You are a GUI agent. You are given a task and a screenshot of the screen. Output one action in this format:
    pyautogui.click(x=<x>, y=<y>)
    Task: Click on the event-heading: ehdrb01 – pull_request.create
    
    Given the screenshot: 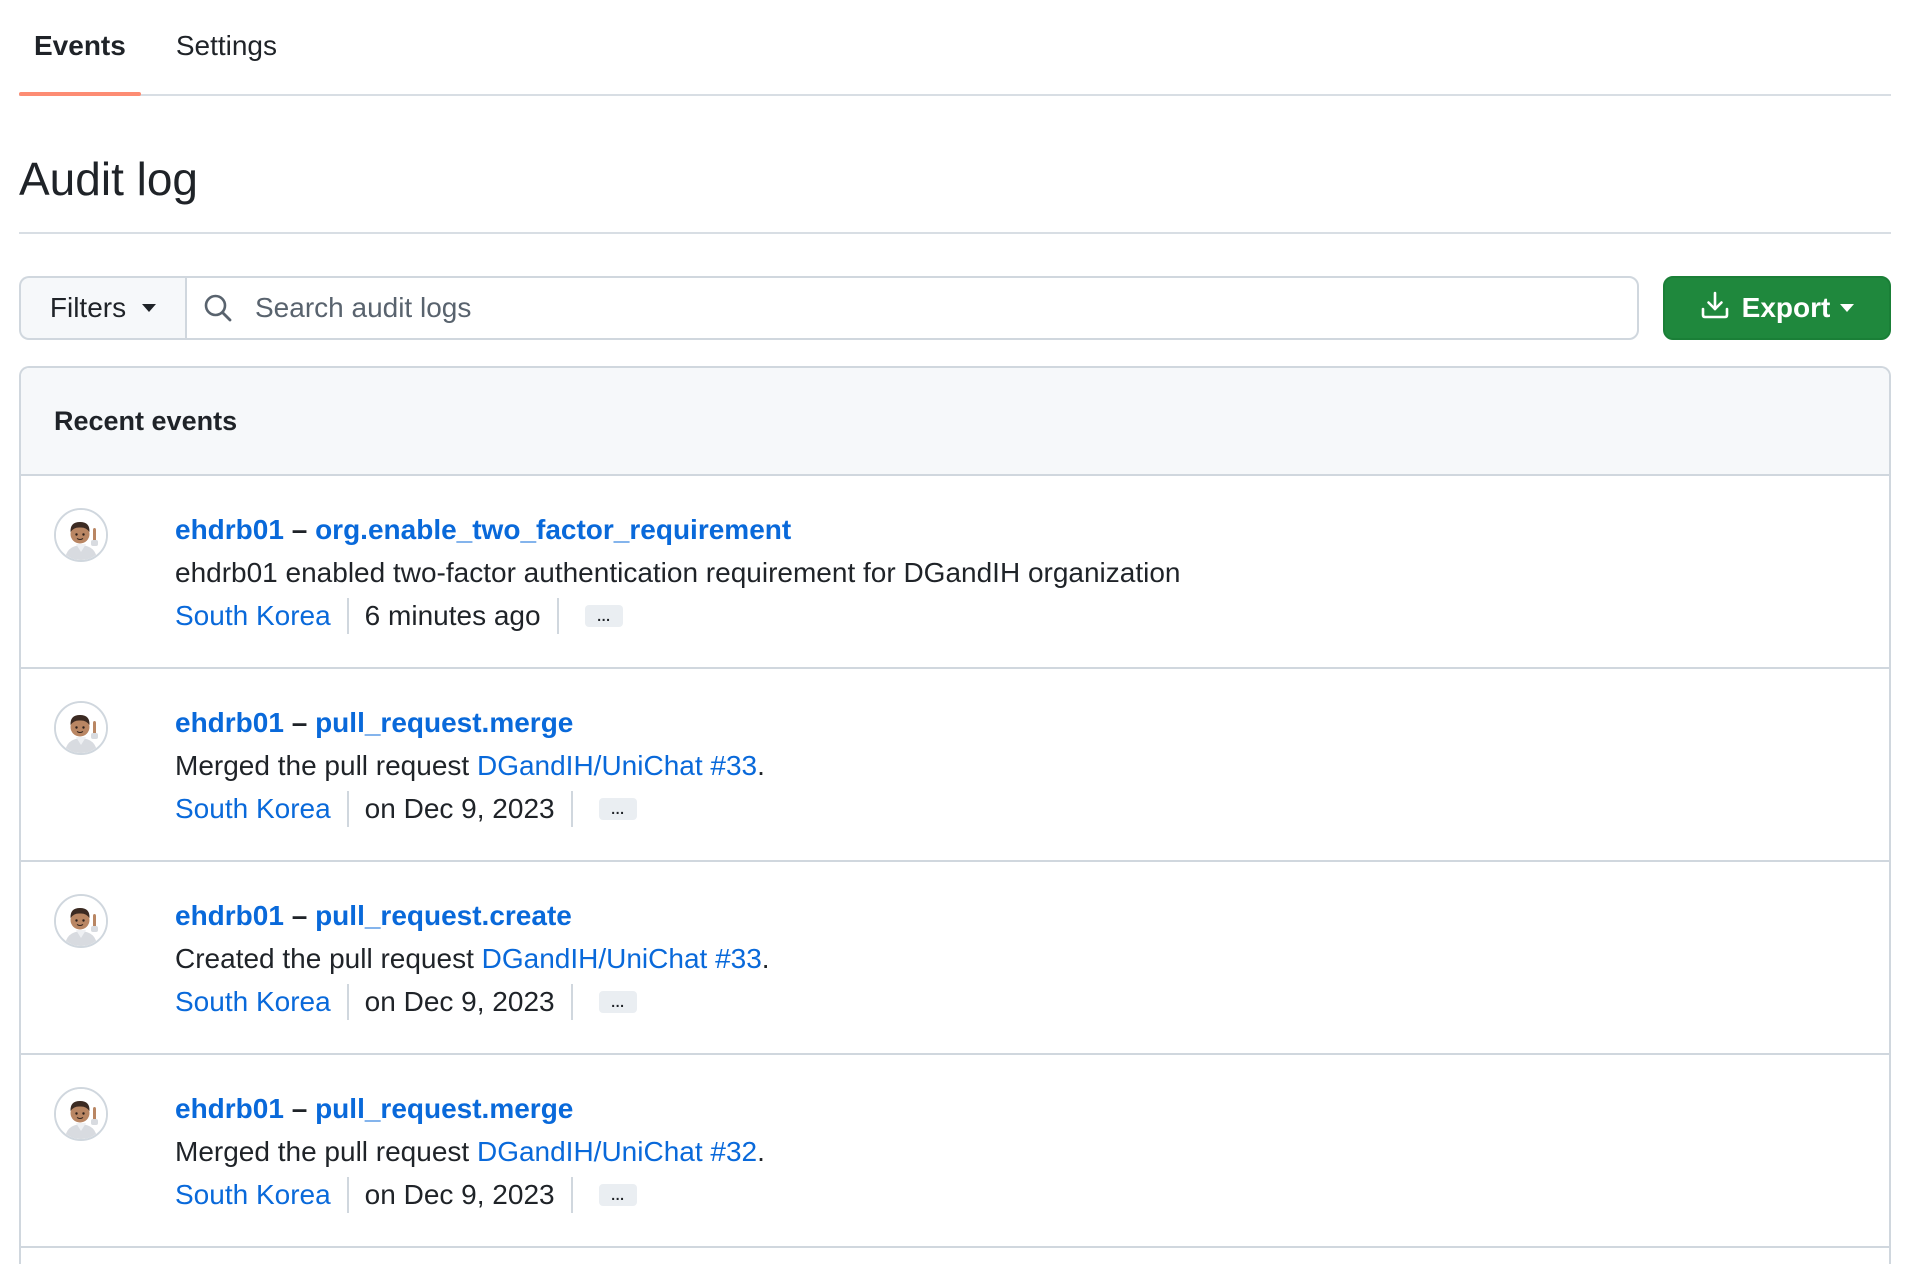 What is the action you would take?
    pyautogui.click(x=472, y=915)
    